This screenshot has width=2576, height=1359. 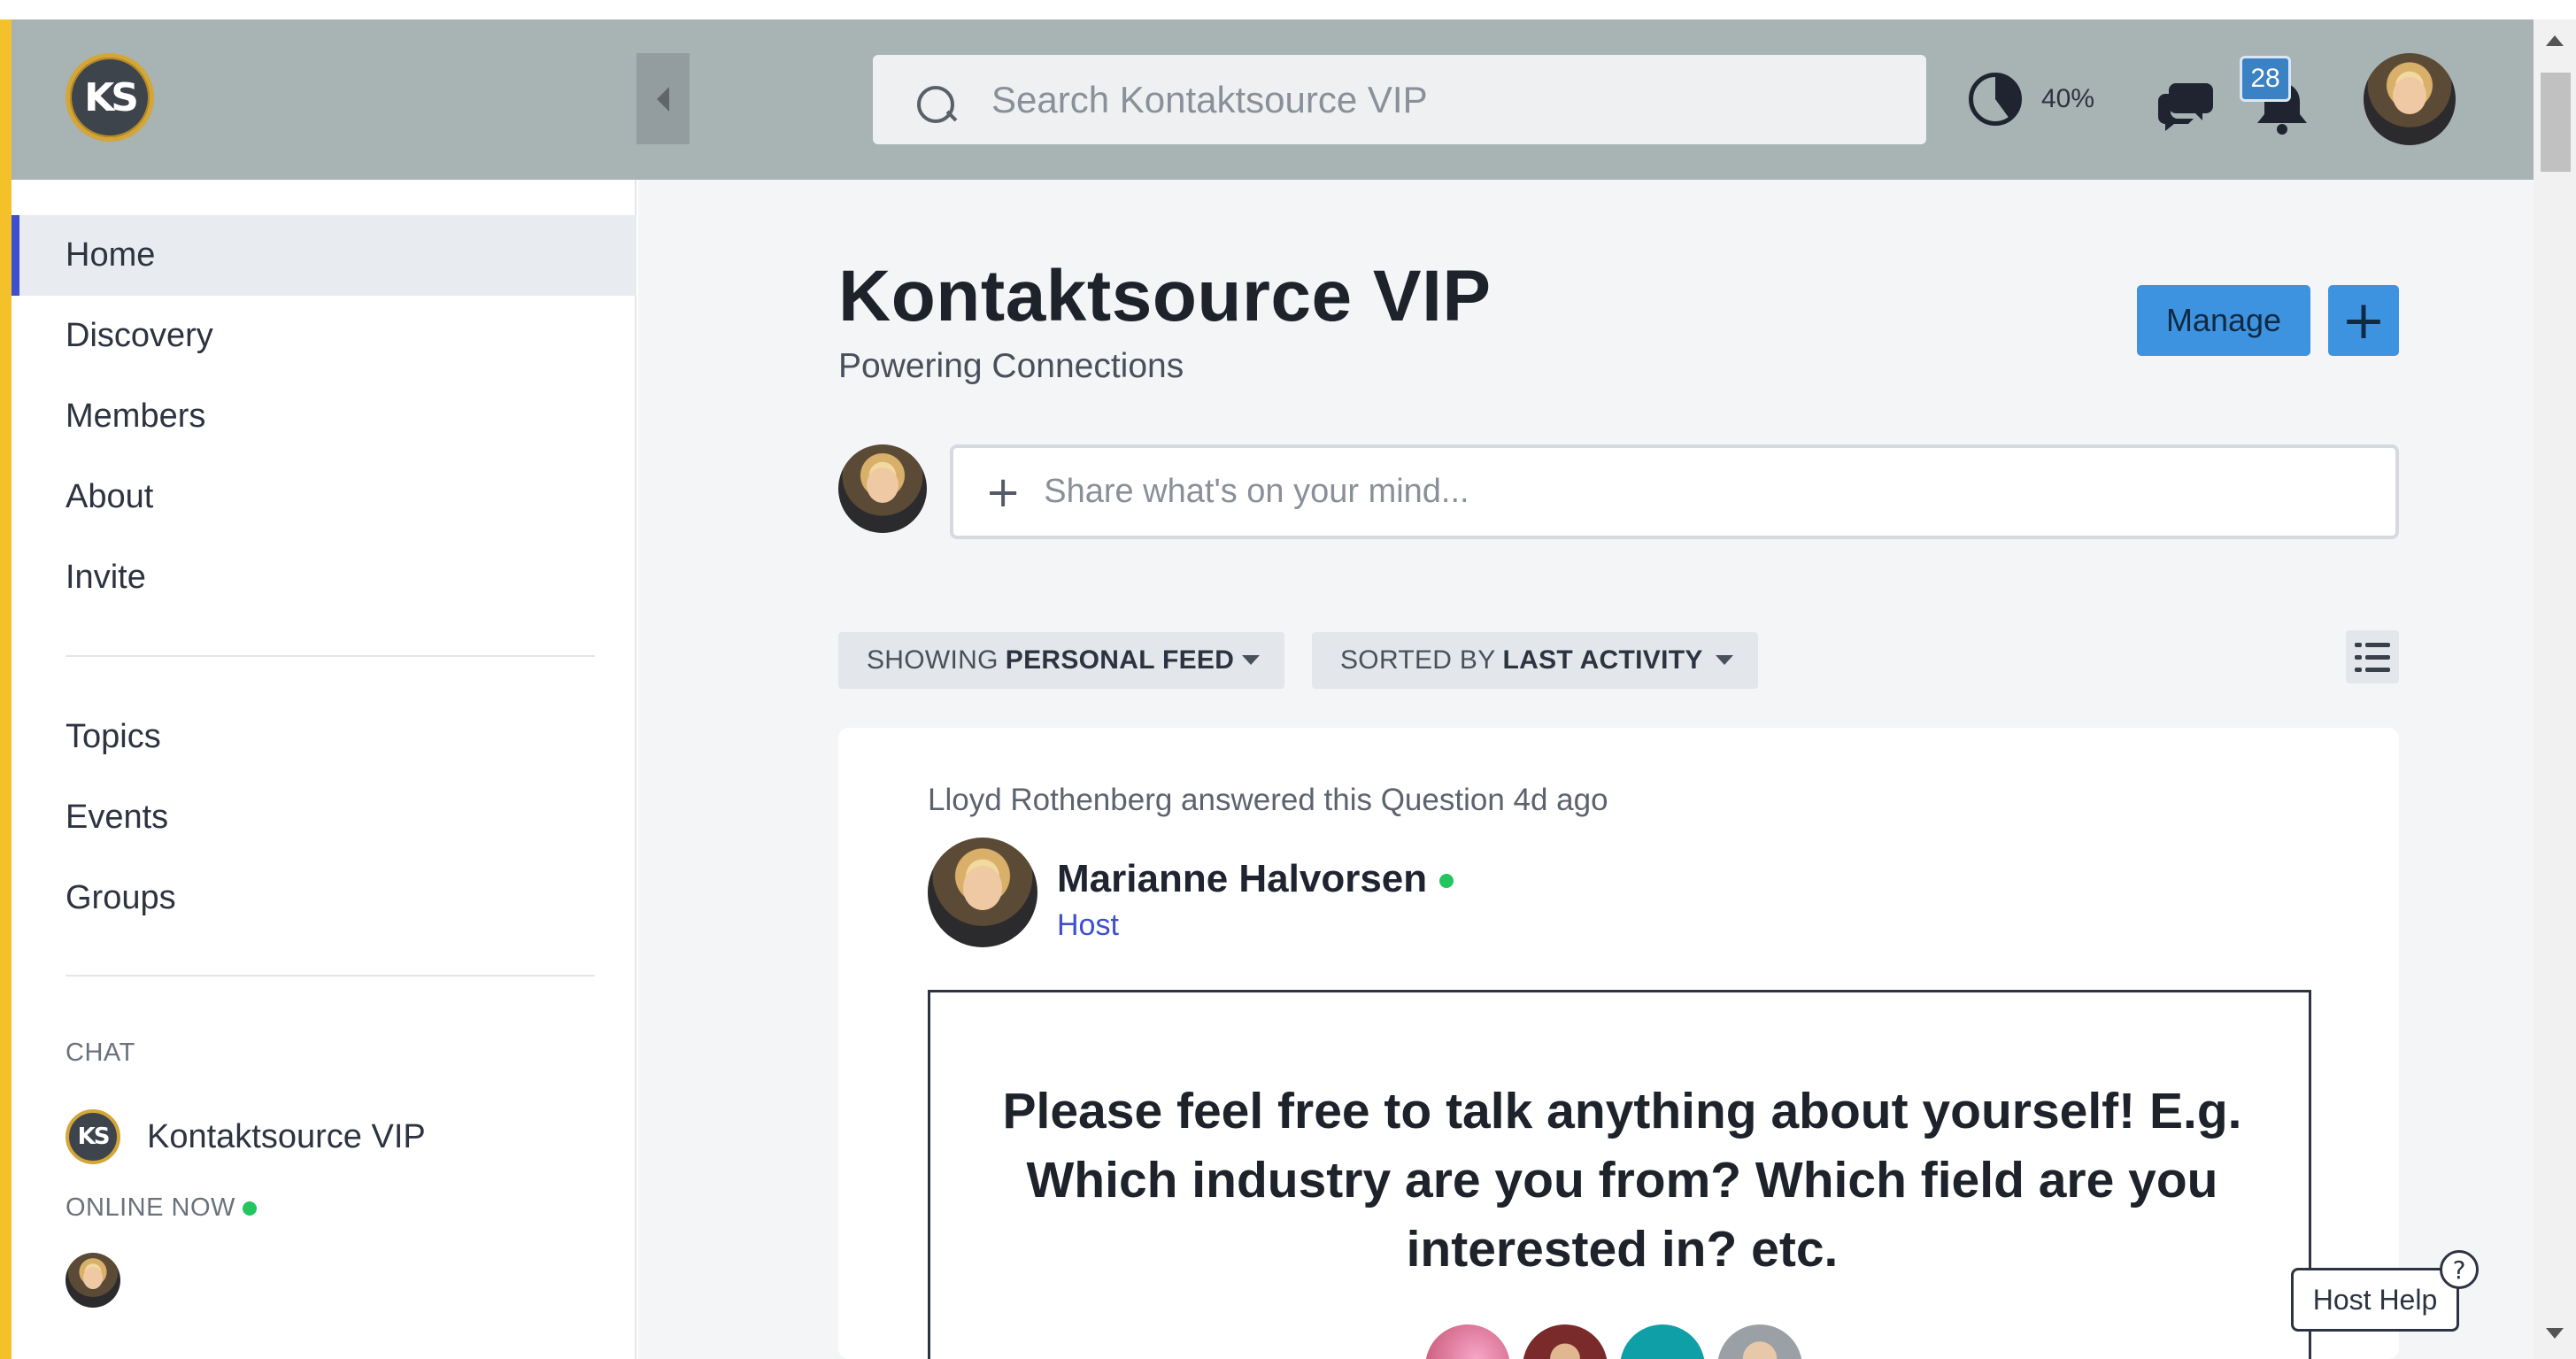 I want to click on chat-logo-text: KS, so click(x=94, y=1137).